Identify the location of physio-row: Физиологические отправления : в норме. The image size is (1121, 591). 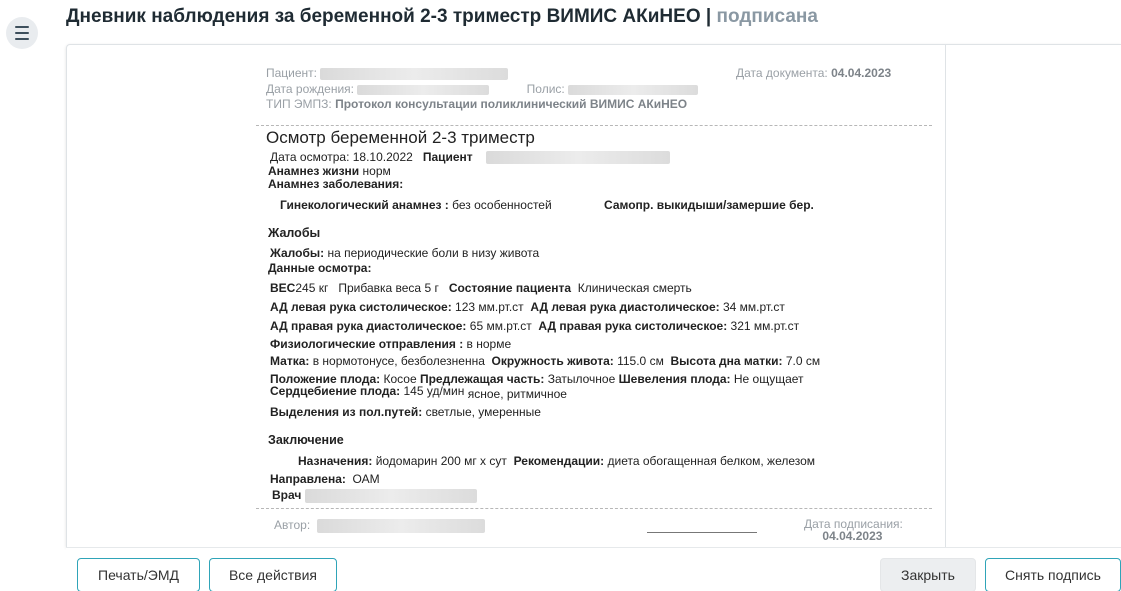
(390, 344).